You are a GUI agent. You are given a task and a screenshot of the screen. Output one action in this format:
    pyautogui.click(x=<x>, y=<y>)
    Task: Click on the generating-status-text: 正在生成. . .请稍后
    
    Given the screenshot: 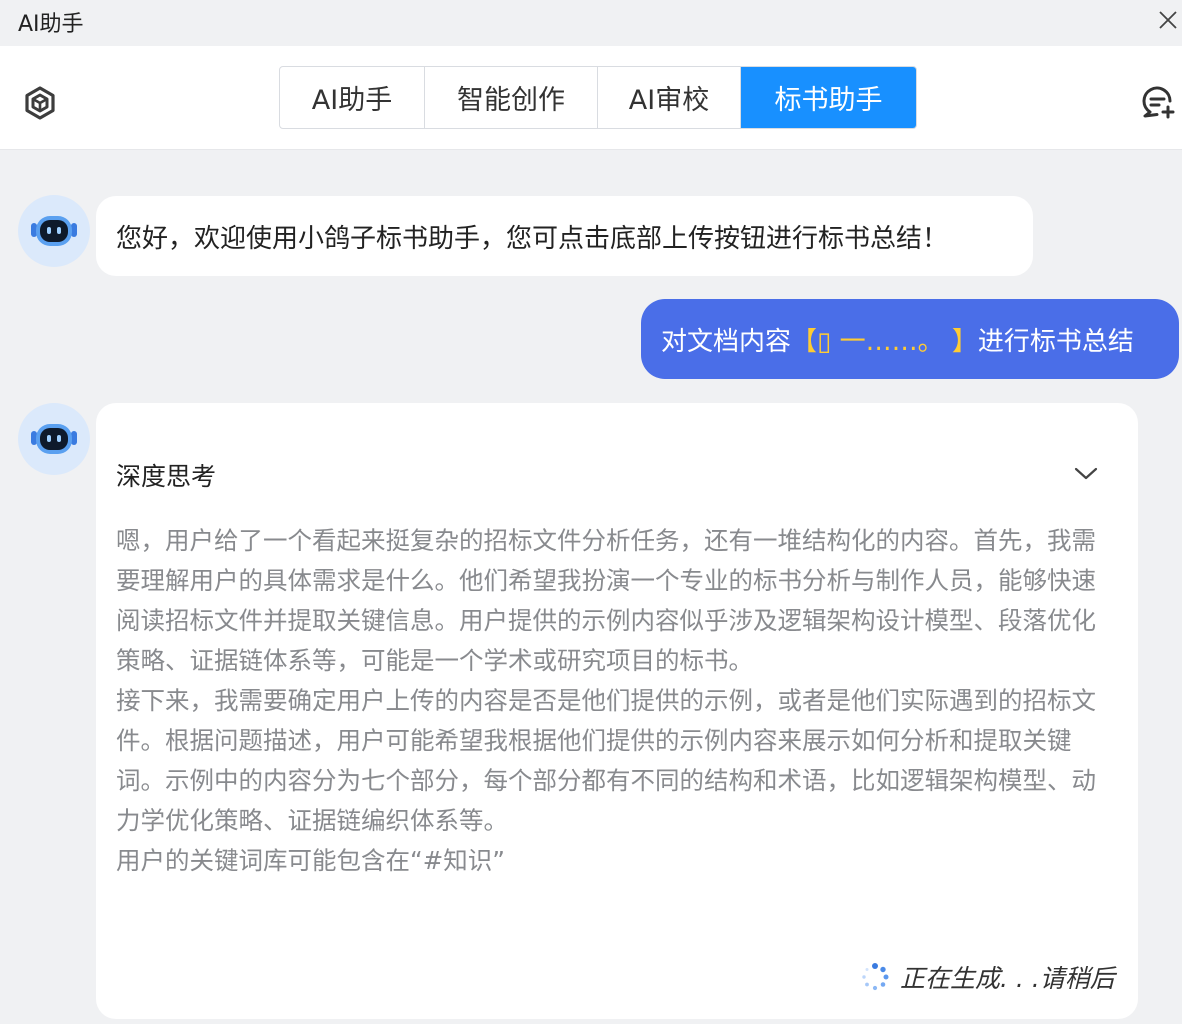 What is the action you would take?
    pyautogui.click(x=1007, y=978)
    